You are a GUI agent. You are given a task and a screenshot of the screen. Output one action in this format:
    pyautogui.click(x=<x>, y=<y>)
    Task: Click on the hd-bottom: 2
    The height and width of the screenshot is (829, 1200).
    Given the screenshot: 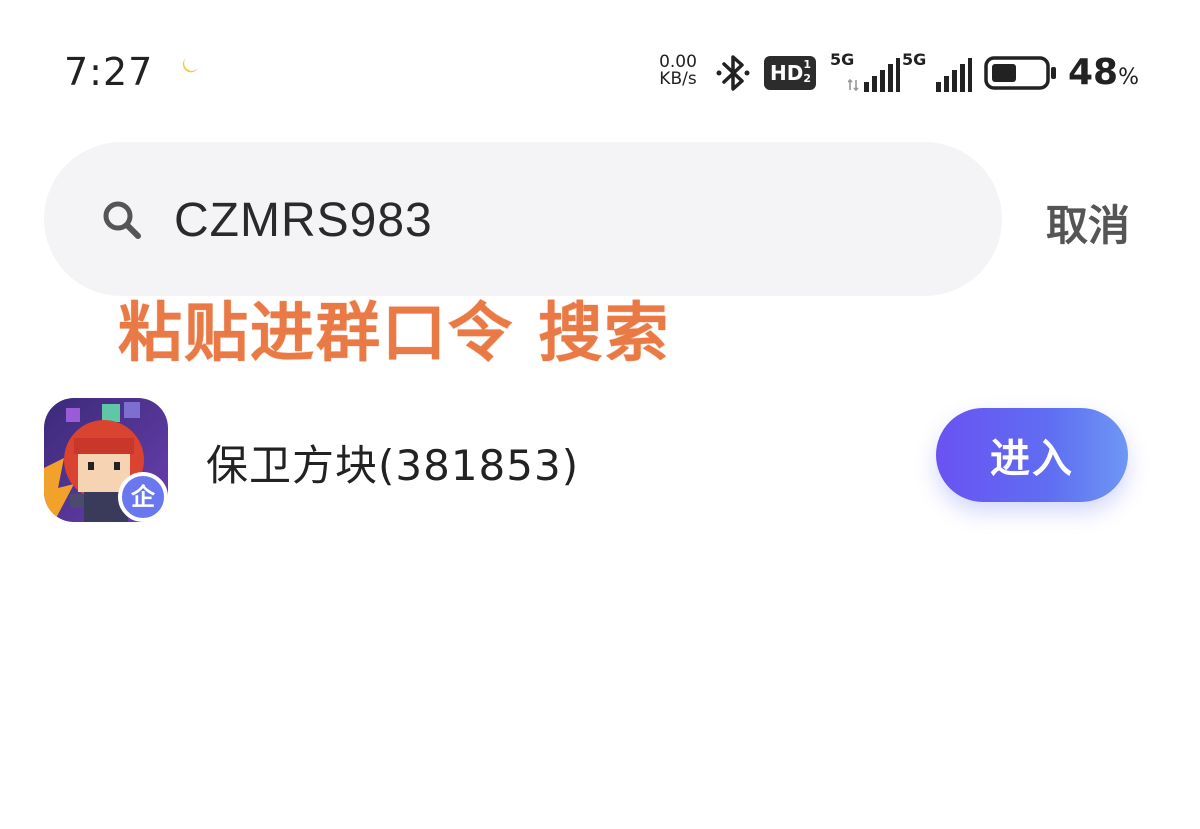 What is the action you would take?
    pyautogui.click(x=807, y=78)
    